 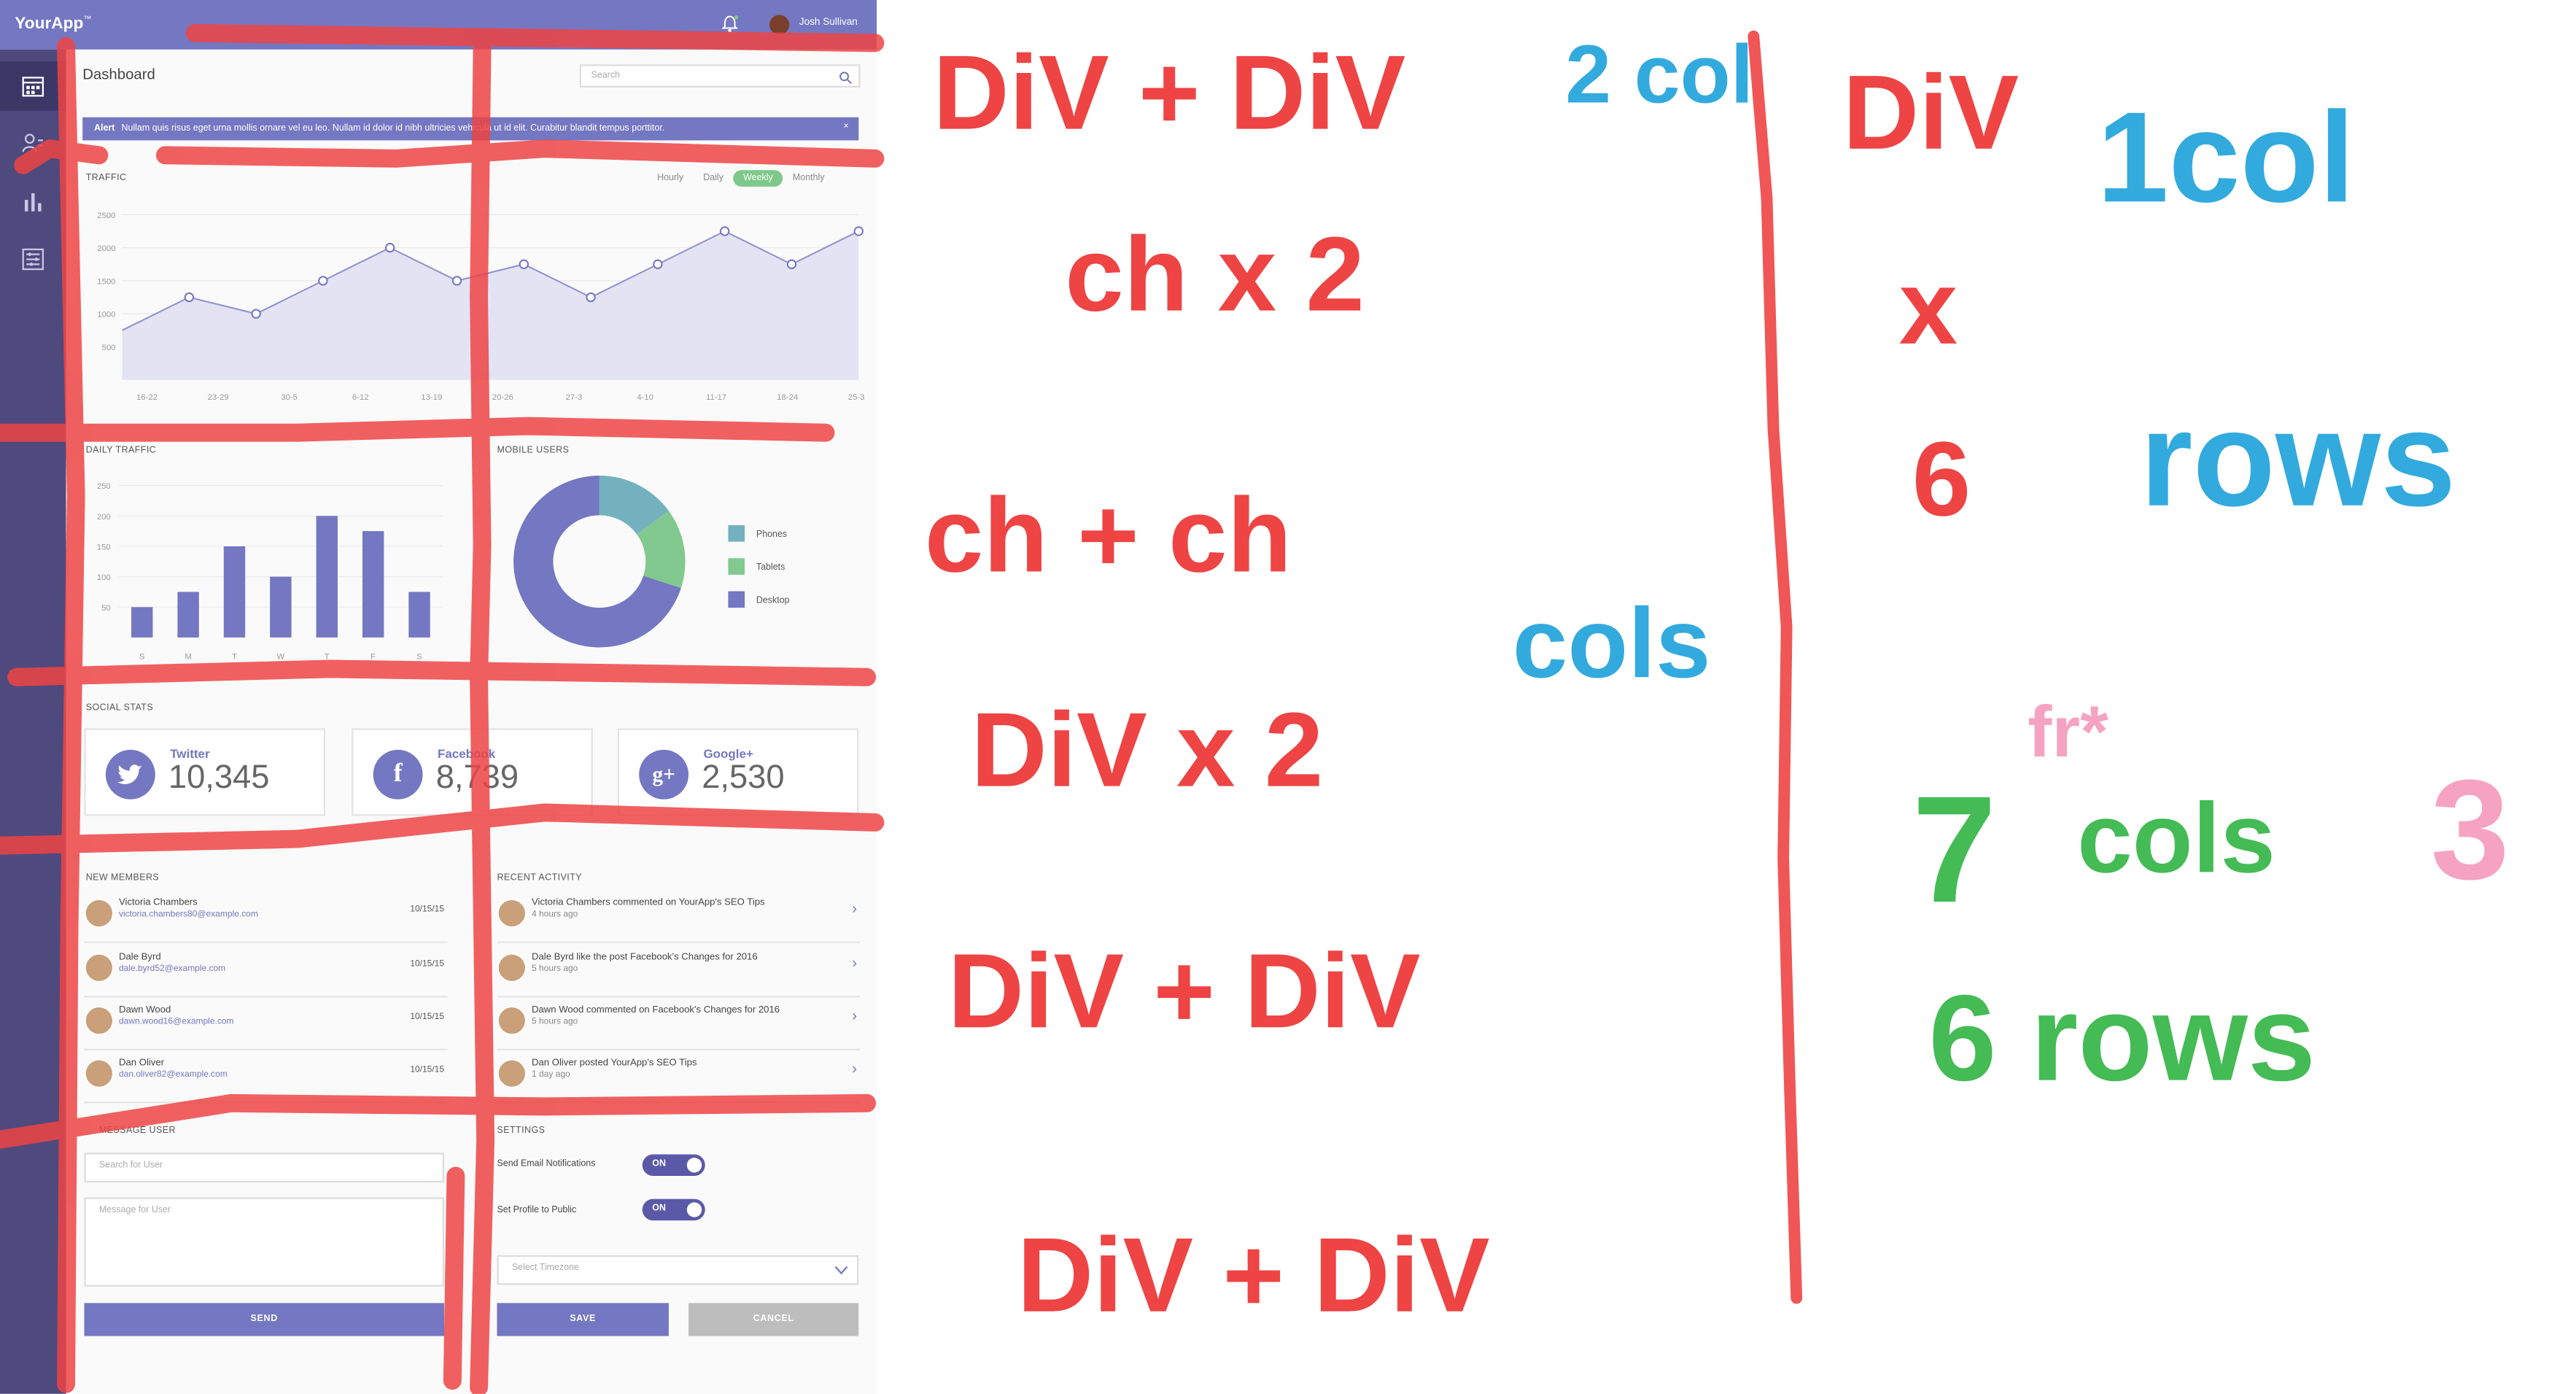 I want to click on y-tick-label: 200, so click(x=104, y=517).